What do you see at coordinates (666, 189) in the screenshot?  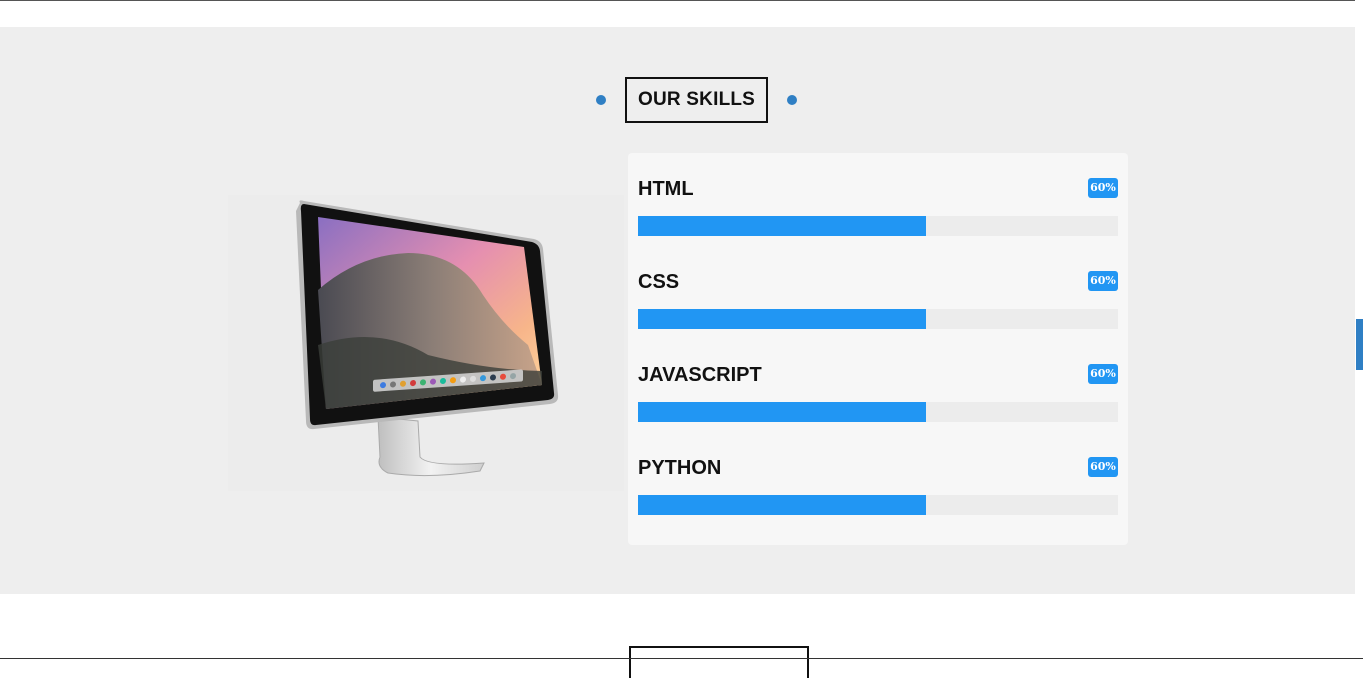 I see `skill-name: HTML` at bounding box center [666, 189].